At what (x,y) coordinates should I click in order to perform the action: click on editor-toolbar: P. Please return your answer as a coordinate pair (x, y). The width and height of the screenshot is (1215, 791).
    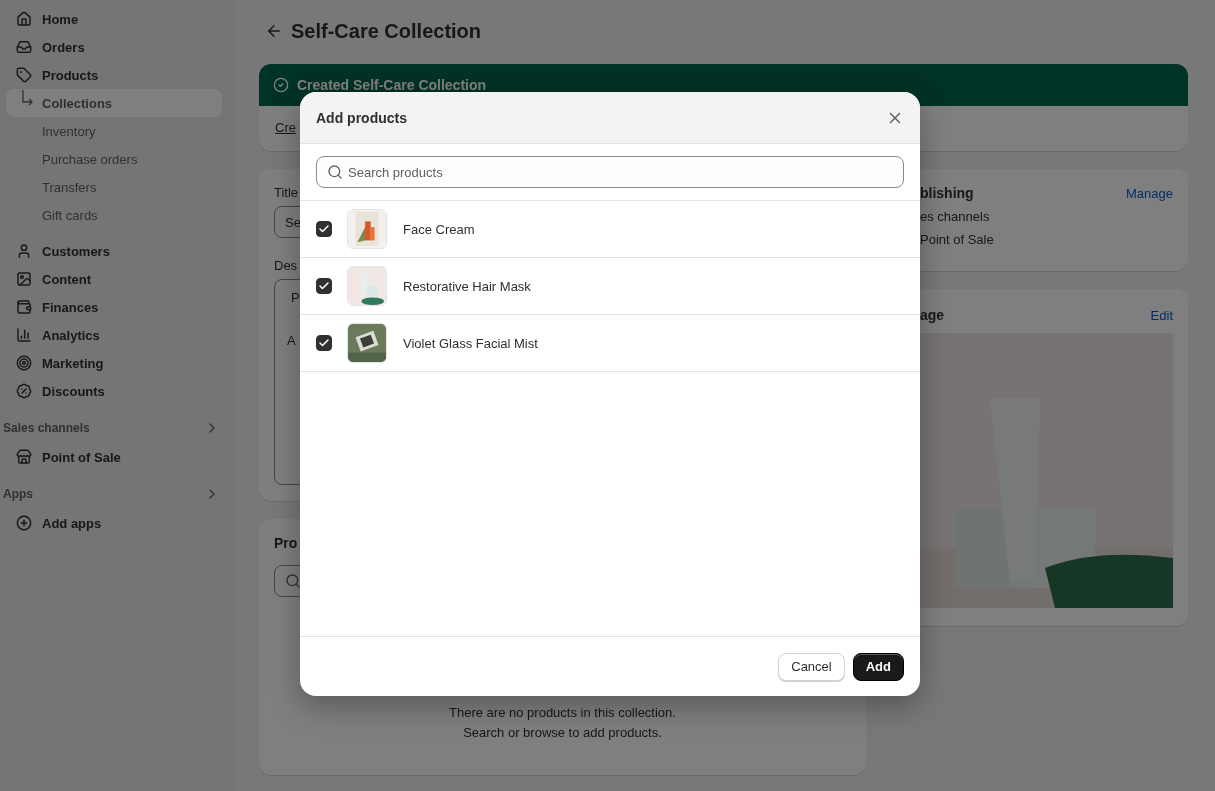
    Looking at the image, I should click on (295, 297).